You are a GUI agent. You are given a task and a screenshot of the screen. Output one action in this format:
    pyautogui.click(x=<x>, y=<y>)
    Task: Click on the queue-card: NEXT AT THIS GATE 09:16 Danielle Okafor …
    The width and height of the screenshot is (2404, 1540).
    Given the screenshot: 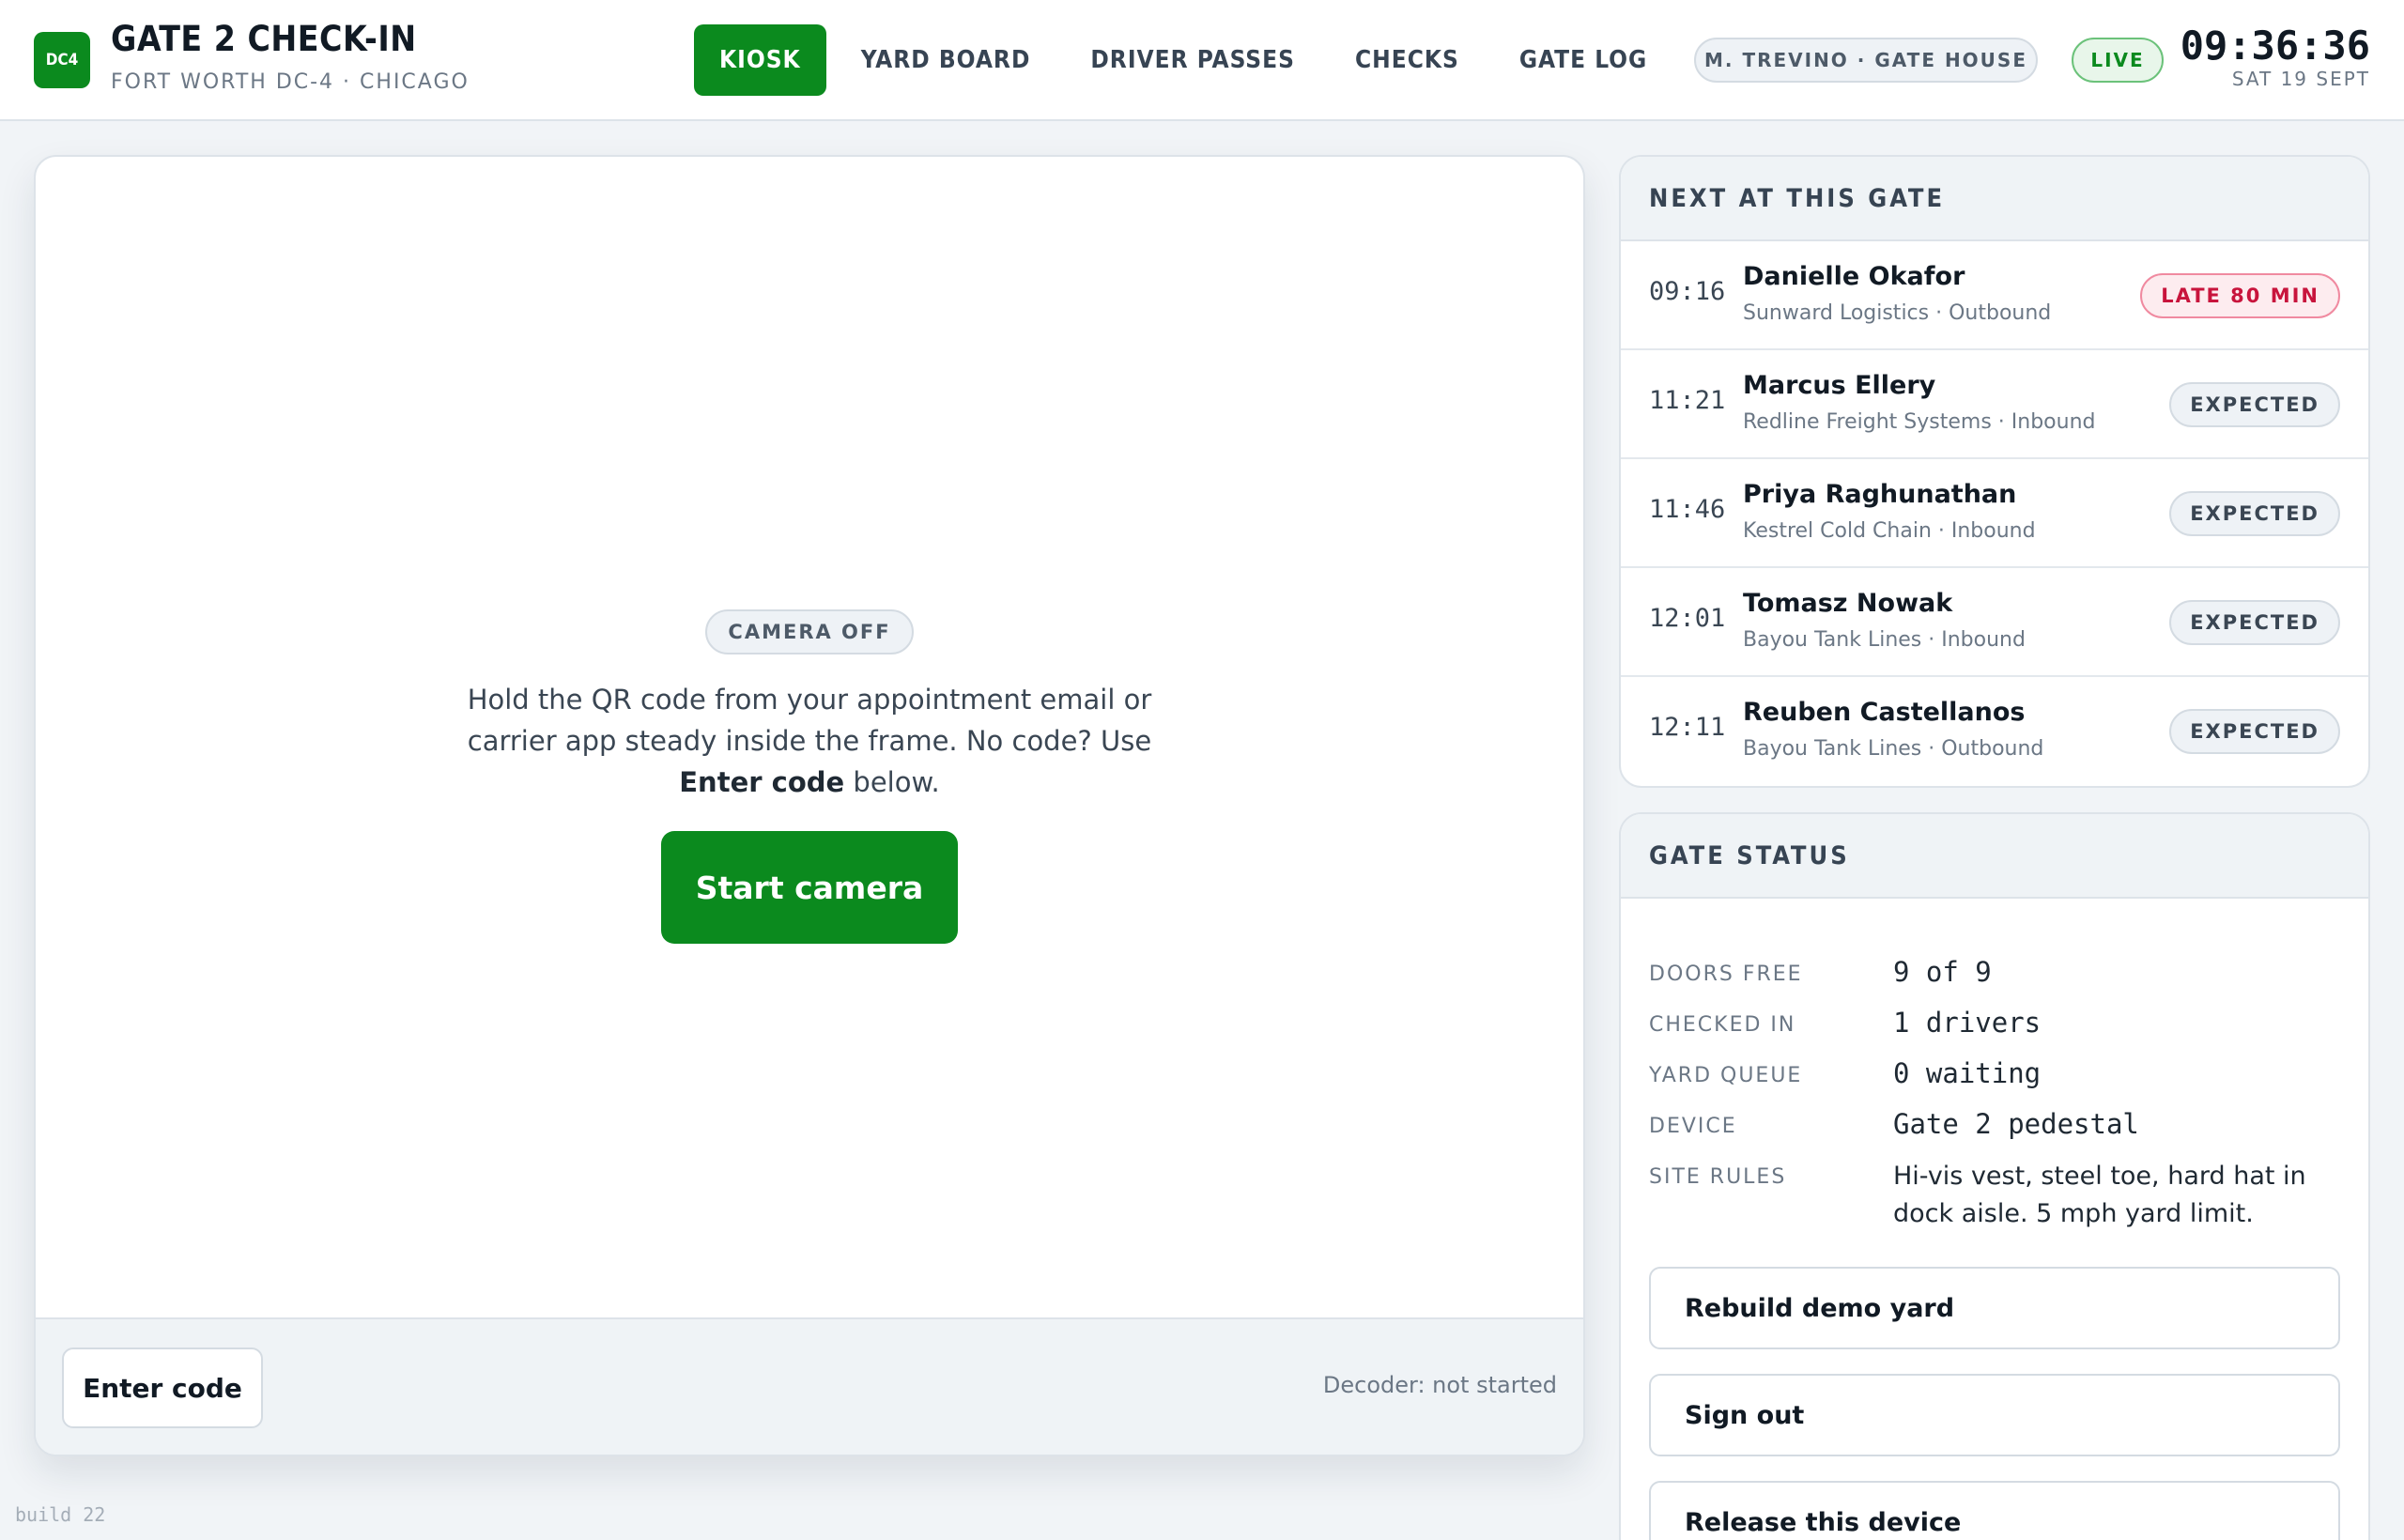 What is the action you would take?
    pyautogui.click(x=1994, y=471)
    